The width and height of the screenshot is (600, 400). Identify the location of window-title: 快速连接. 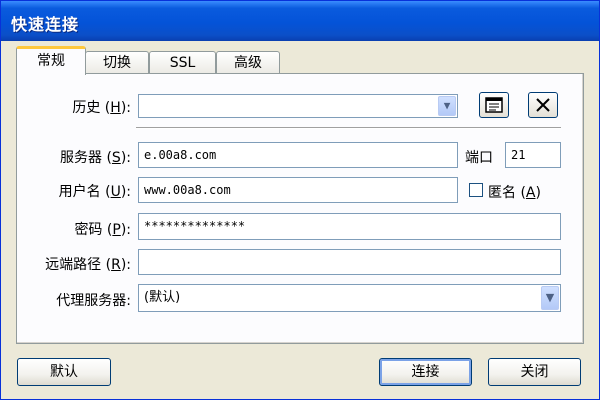
(45, 24).